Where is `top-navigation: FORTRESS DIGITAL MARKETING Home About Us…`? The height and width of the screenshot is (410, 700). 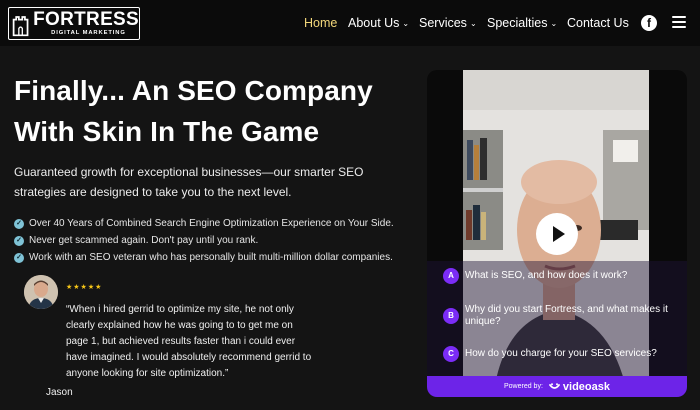 top-navigation: FORTRESS DIGITAL MARKETING Home About Us… is located at coordinates (350, 23).